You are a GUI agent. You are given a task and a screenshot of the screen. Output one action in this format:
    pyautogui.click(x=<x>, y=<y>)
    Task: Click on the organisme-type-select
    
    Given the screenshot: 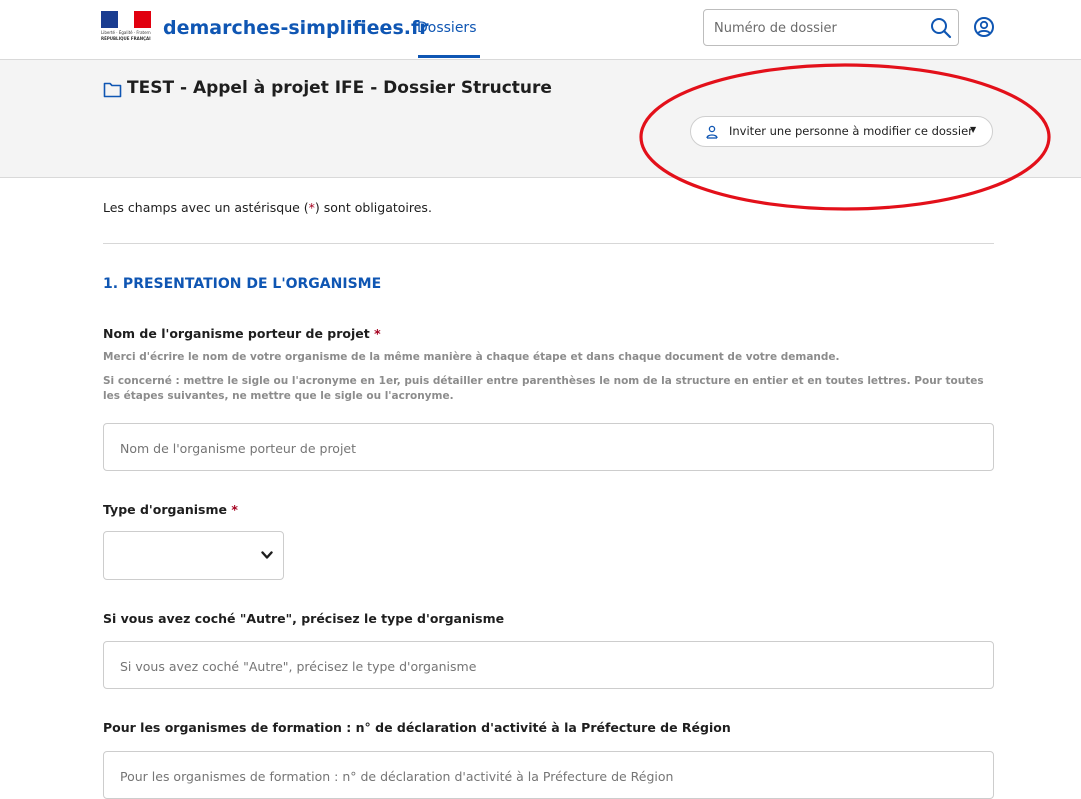 What is the action you would take?
    pyautogui.click(x=193, y=555)
    